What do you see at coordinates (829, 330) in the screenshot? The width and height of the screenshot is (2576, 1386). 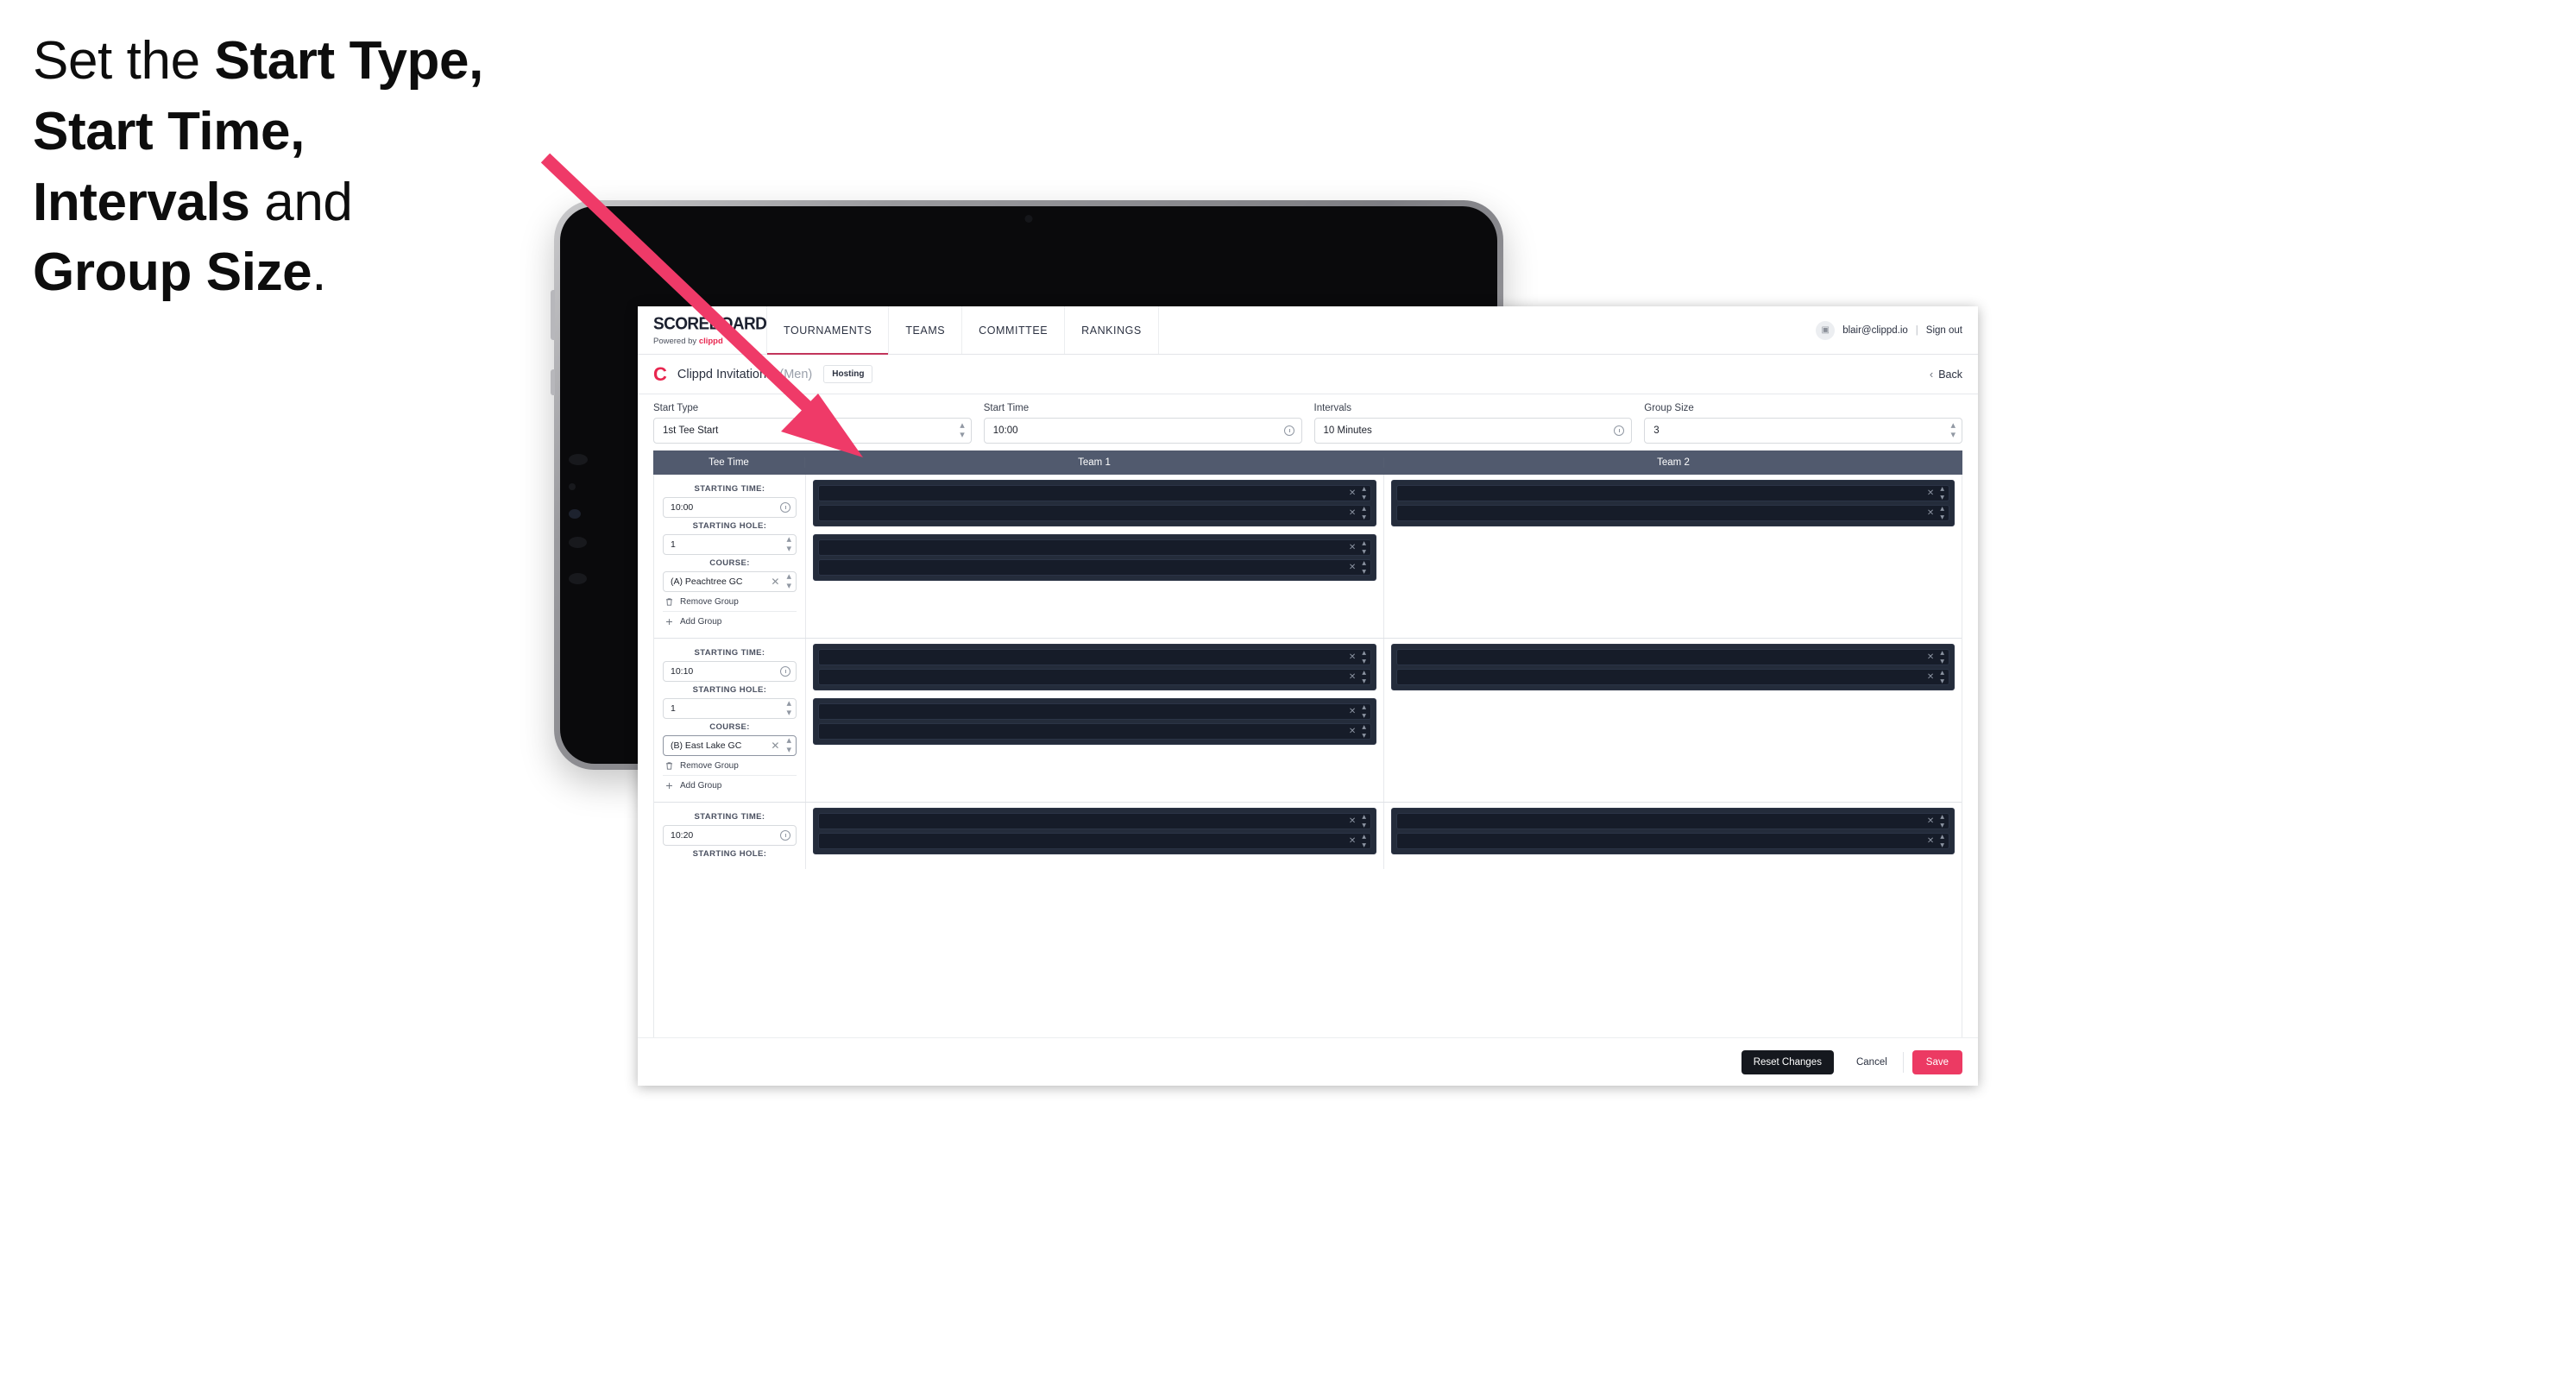 I see `nav-tab-tournaments: TOURNAMENTS` at bounding box center [829, 330].